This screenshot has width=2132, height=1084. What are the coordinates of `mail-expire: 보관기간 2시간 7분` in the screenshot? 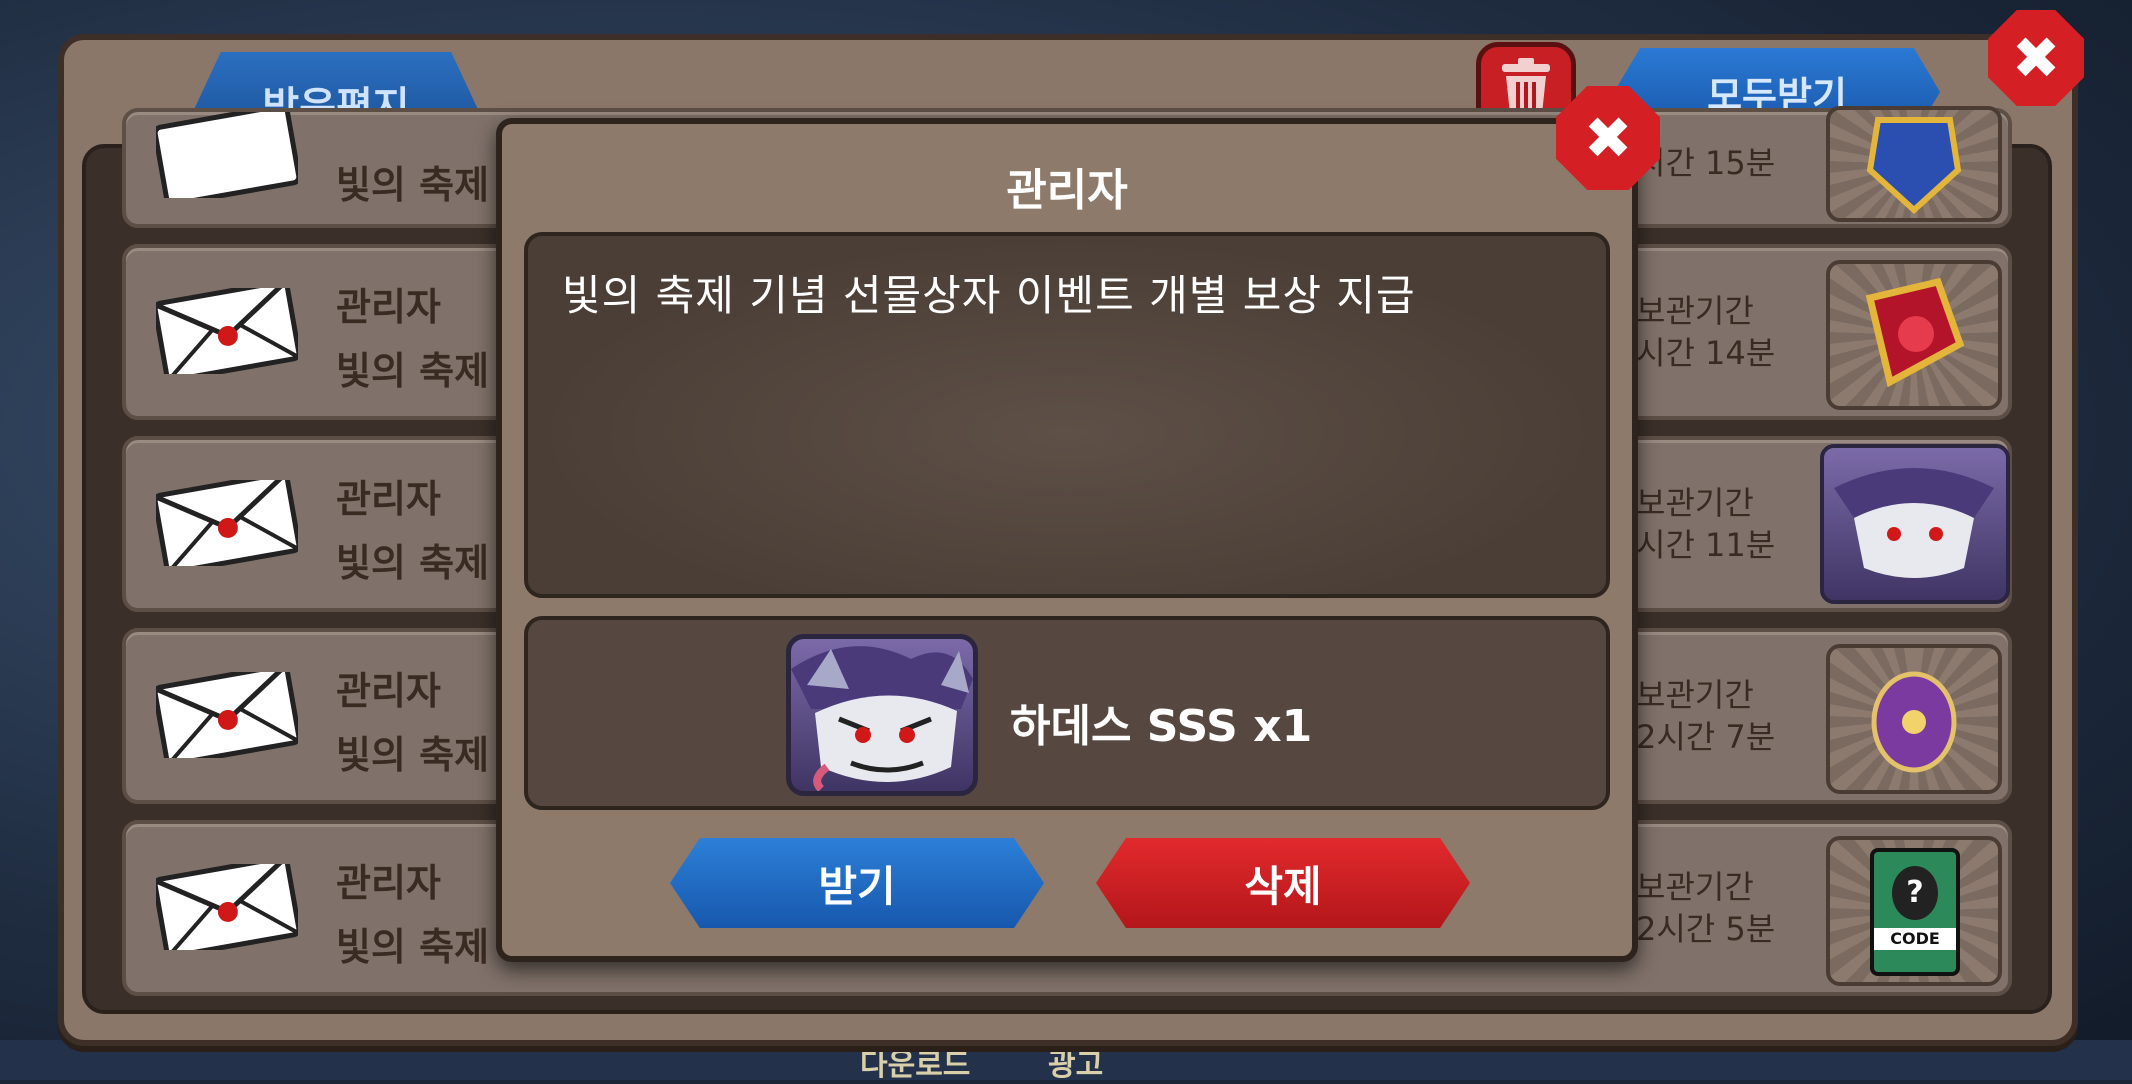 It's located at (1706, 716).